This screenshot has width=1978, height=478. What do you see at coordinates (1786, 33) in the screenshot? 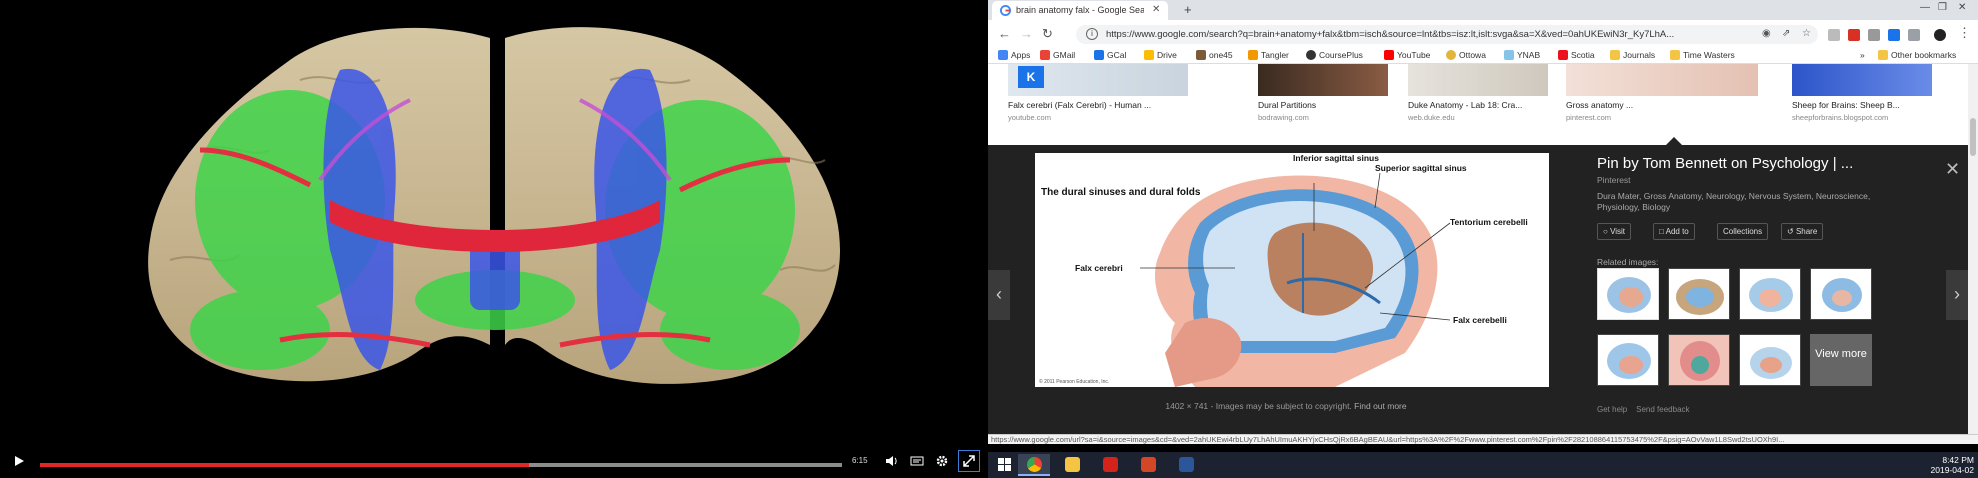
I see `share-icon: ⇗` at bounding box center [1786, 33].